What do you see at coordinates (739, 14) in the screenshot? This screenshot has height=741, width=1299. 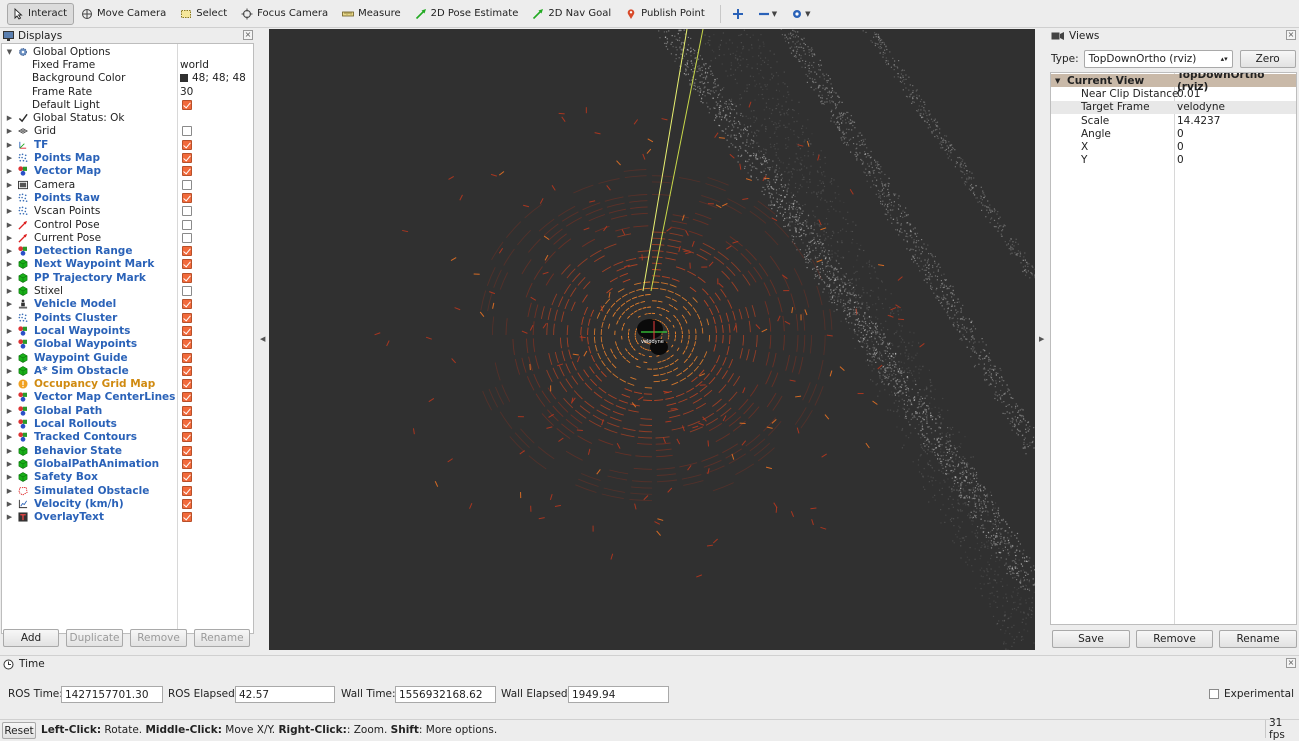 I see `add-tool-button` at bounding box center [739, 14].